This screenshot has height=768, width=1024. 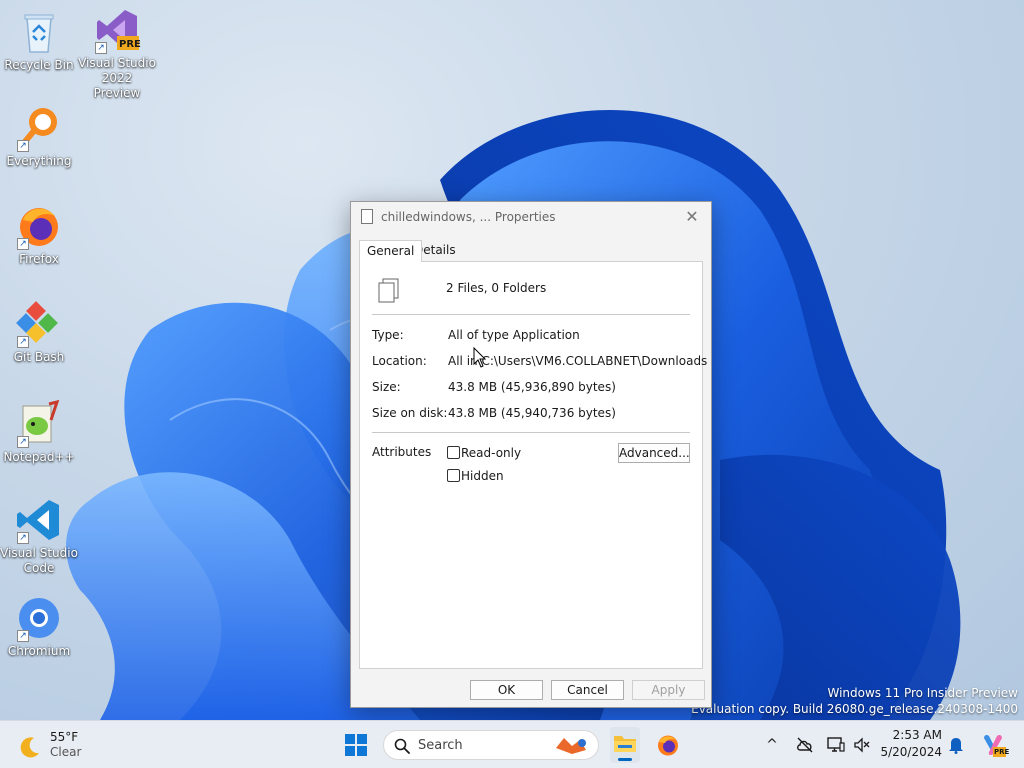 I want to click on cancel-button: Cancel, so click(x=587, y=690).